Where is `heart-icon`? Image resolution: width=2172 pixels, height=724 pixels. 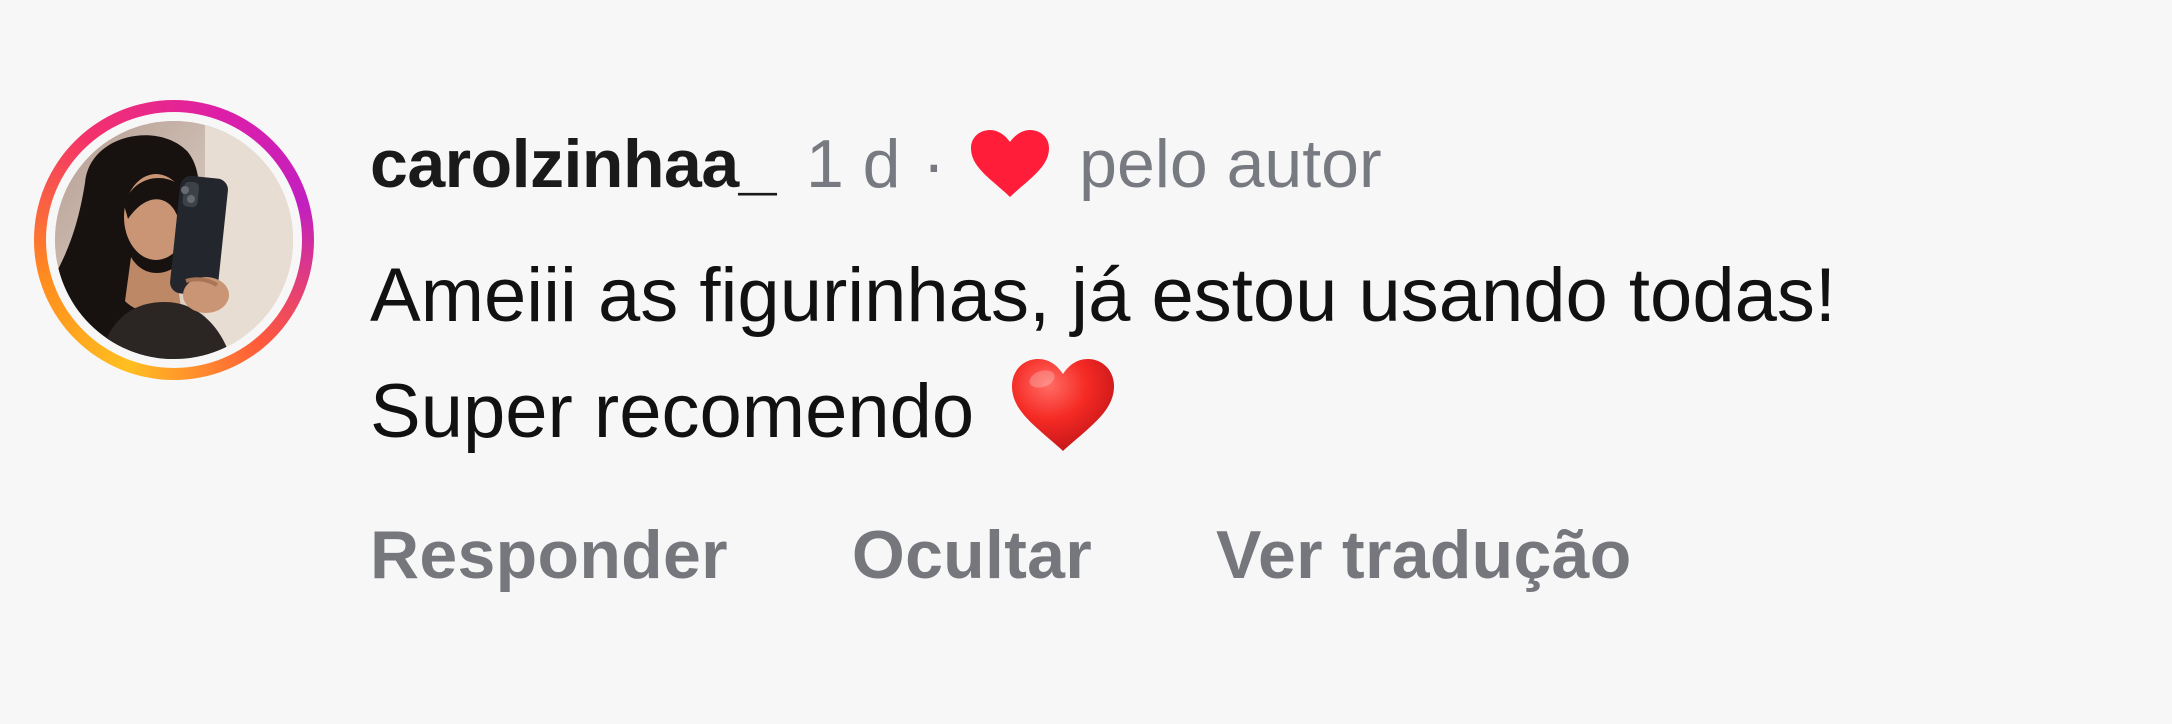 heart-icon is located at coordinates (1010, 163).